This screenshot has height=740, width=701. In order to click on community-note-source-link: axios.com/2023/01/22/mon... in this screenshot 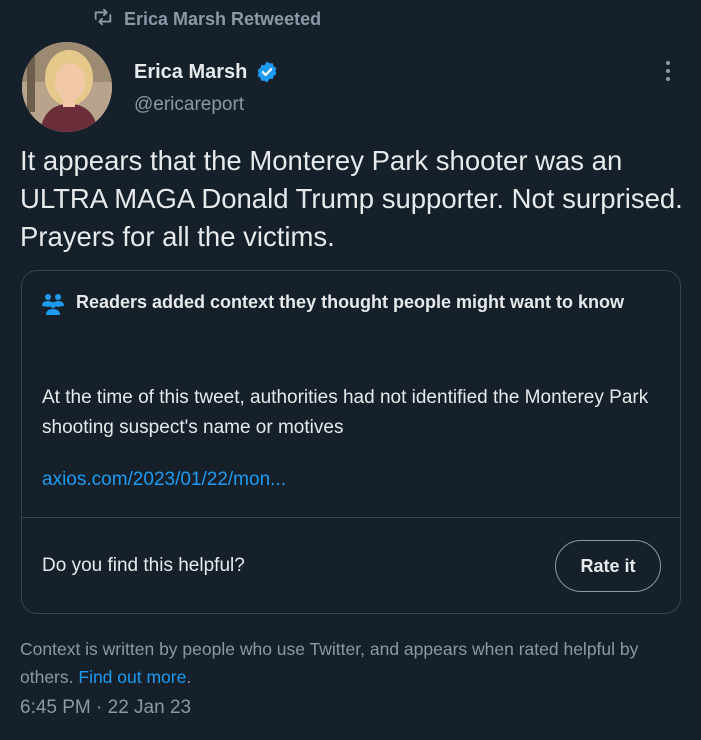, I will do `click(164, 480)`.